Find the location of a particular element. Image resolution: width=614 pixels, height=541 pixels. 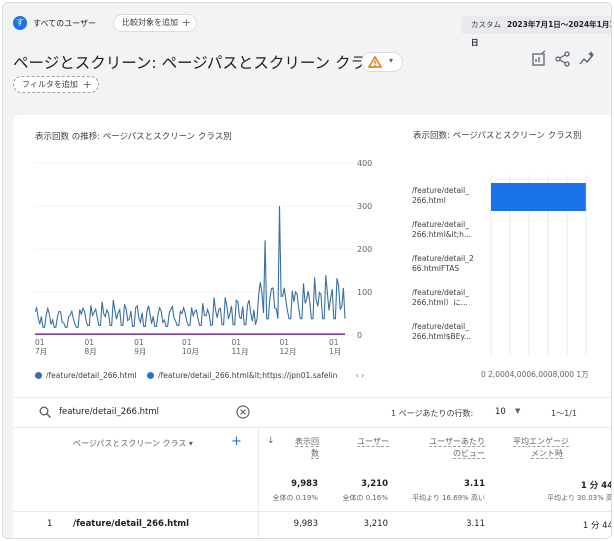

pagination-label: 1〜1/1 is located at coordinates (564, 413).